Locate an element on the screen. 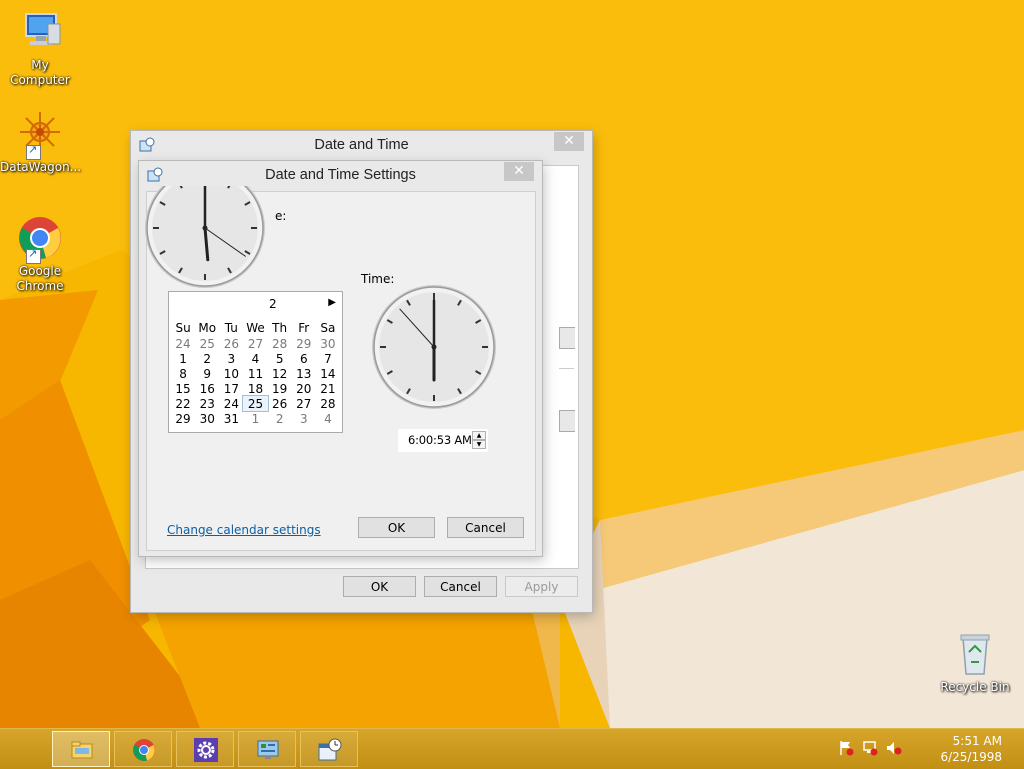  calendar-day: 31 is located at coordinates (231, 418).